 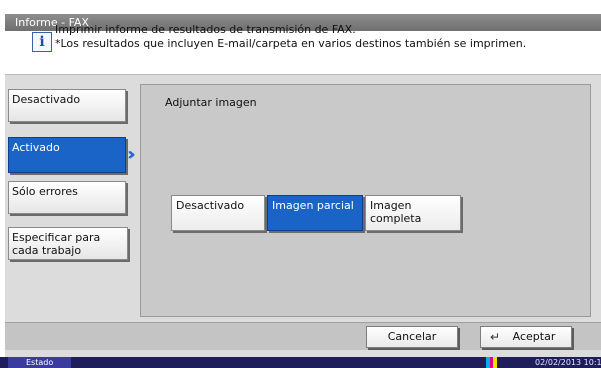 What do you see at coordinates (45, 191) in the screenshot?
I see `sidebar-item-label: Sólo errores` at bounding box center [45, 191].